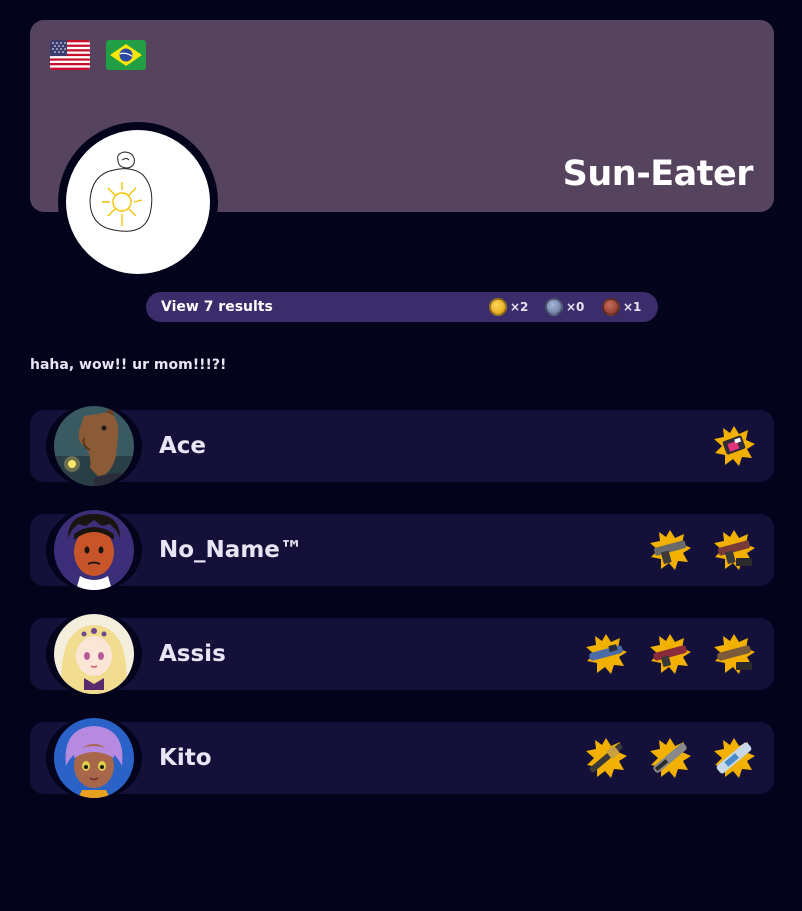 This screenshot has width=802, height=911. Describe the element at coordinates (519, 307) in the screenshot. I see `gold-medal-count-text: ×2` at that location.